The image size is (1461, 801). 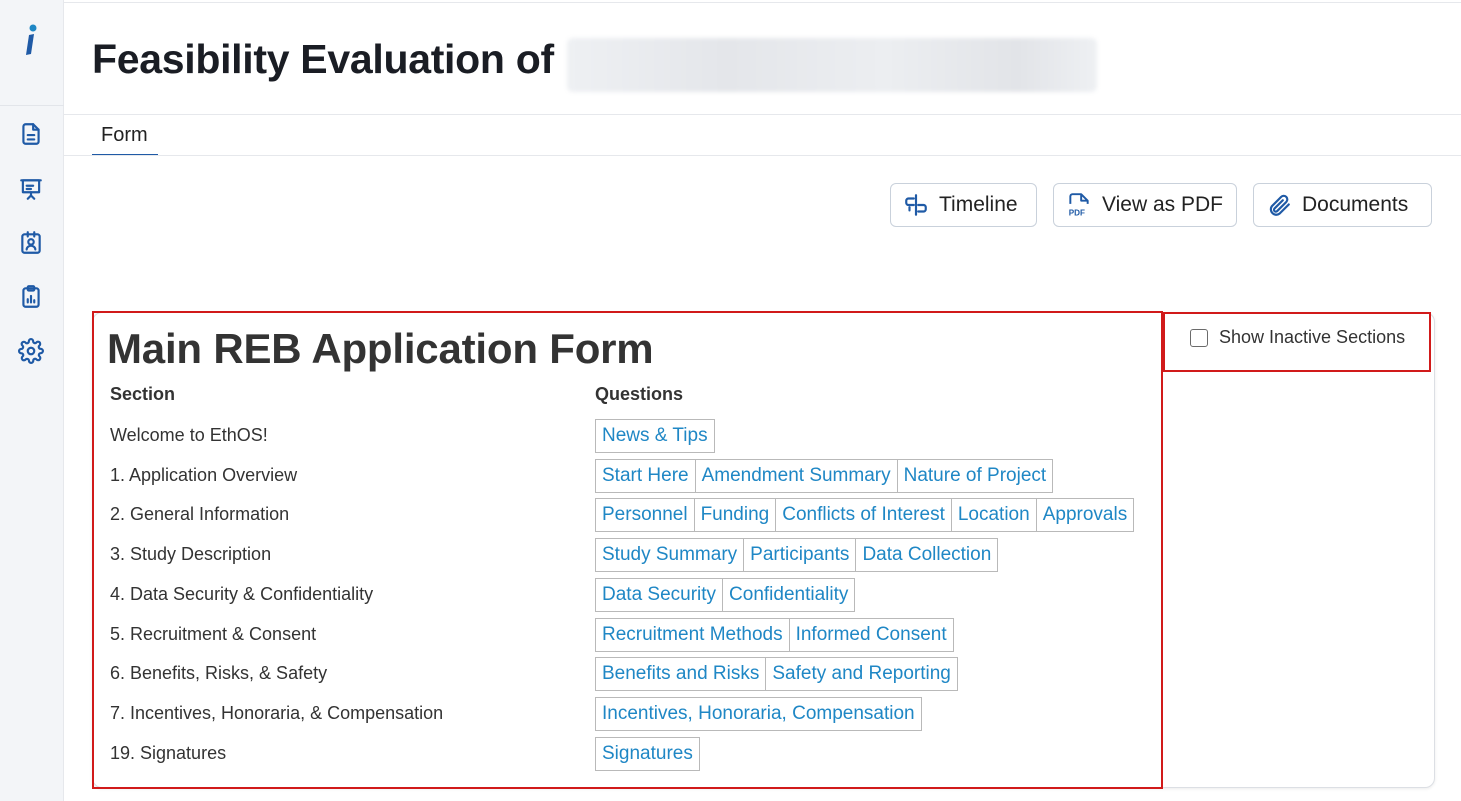 What do you see at coordinates (32, 400) in the screenshot?
I see `sidebar` at bounding box center [32, 400].